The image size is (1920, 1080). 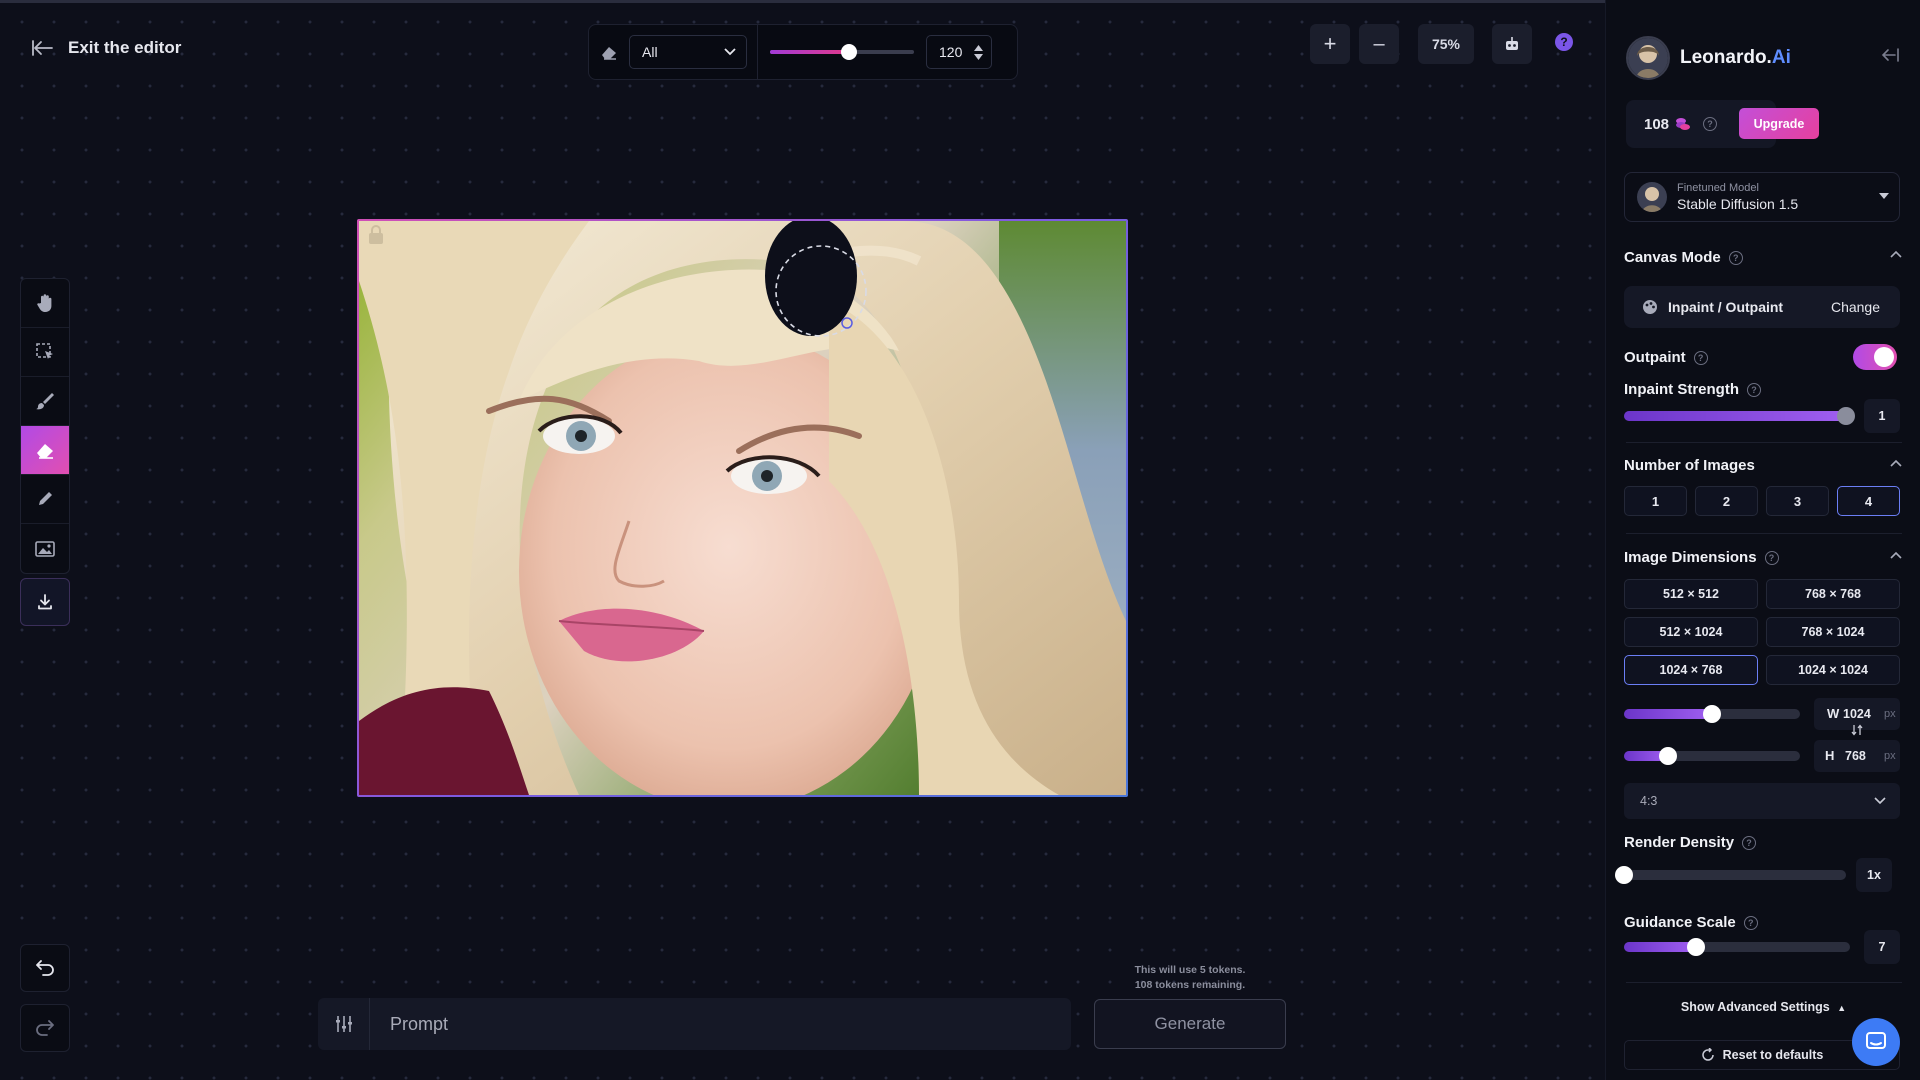 I want to click on zoom-out-button: –, so click(x=1379, y=44).